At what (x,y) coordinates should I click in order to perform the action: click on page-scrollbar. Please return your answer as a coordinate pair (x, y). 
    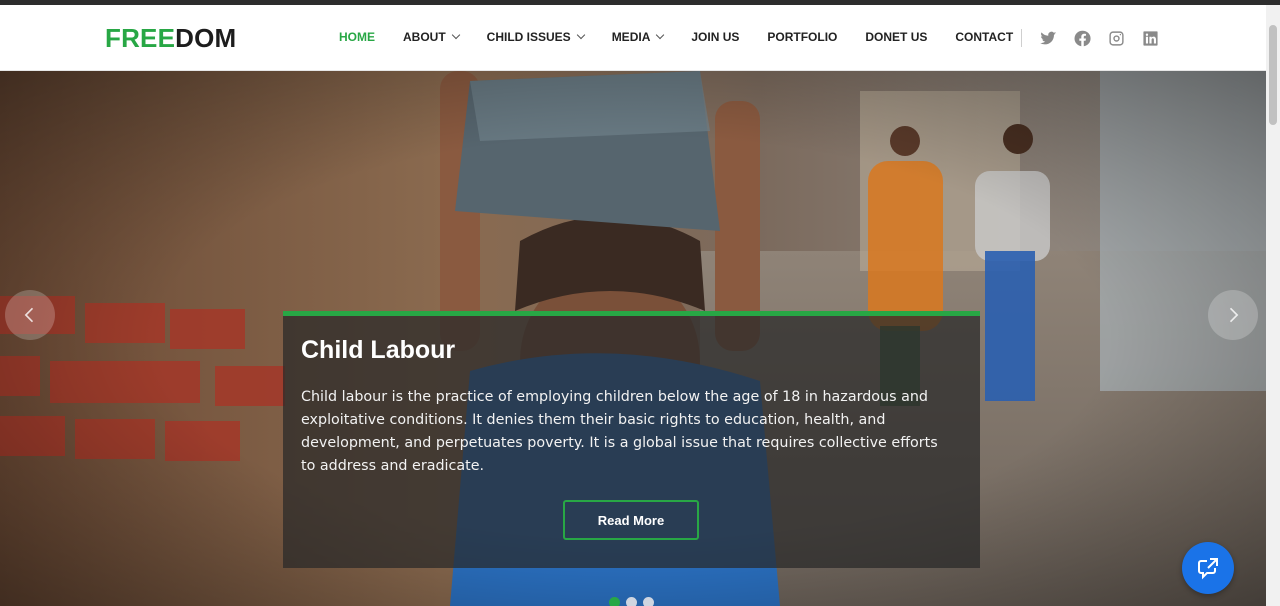
    Looking at the image, I should click on (1273, 305).